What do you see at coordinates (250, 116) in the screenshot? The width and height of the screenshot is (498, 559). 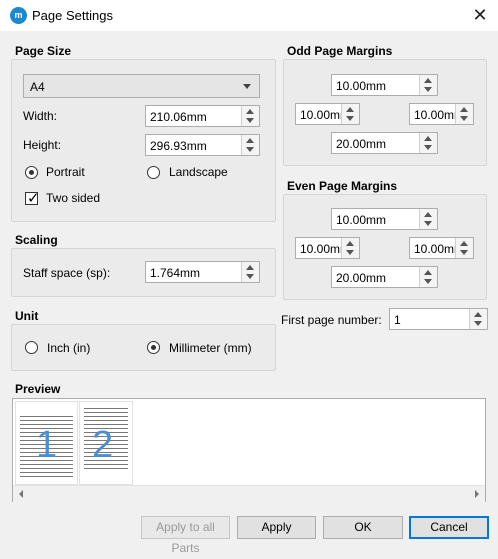 I see `width-stepper` at bounding box center [250, 116].